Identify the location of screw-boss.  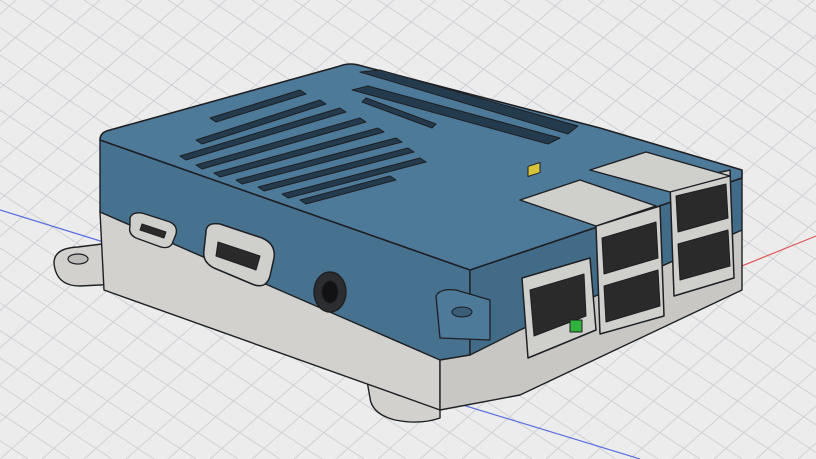
(463, 314).